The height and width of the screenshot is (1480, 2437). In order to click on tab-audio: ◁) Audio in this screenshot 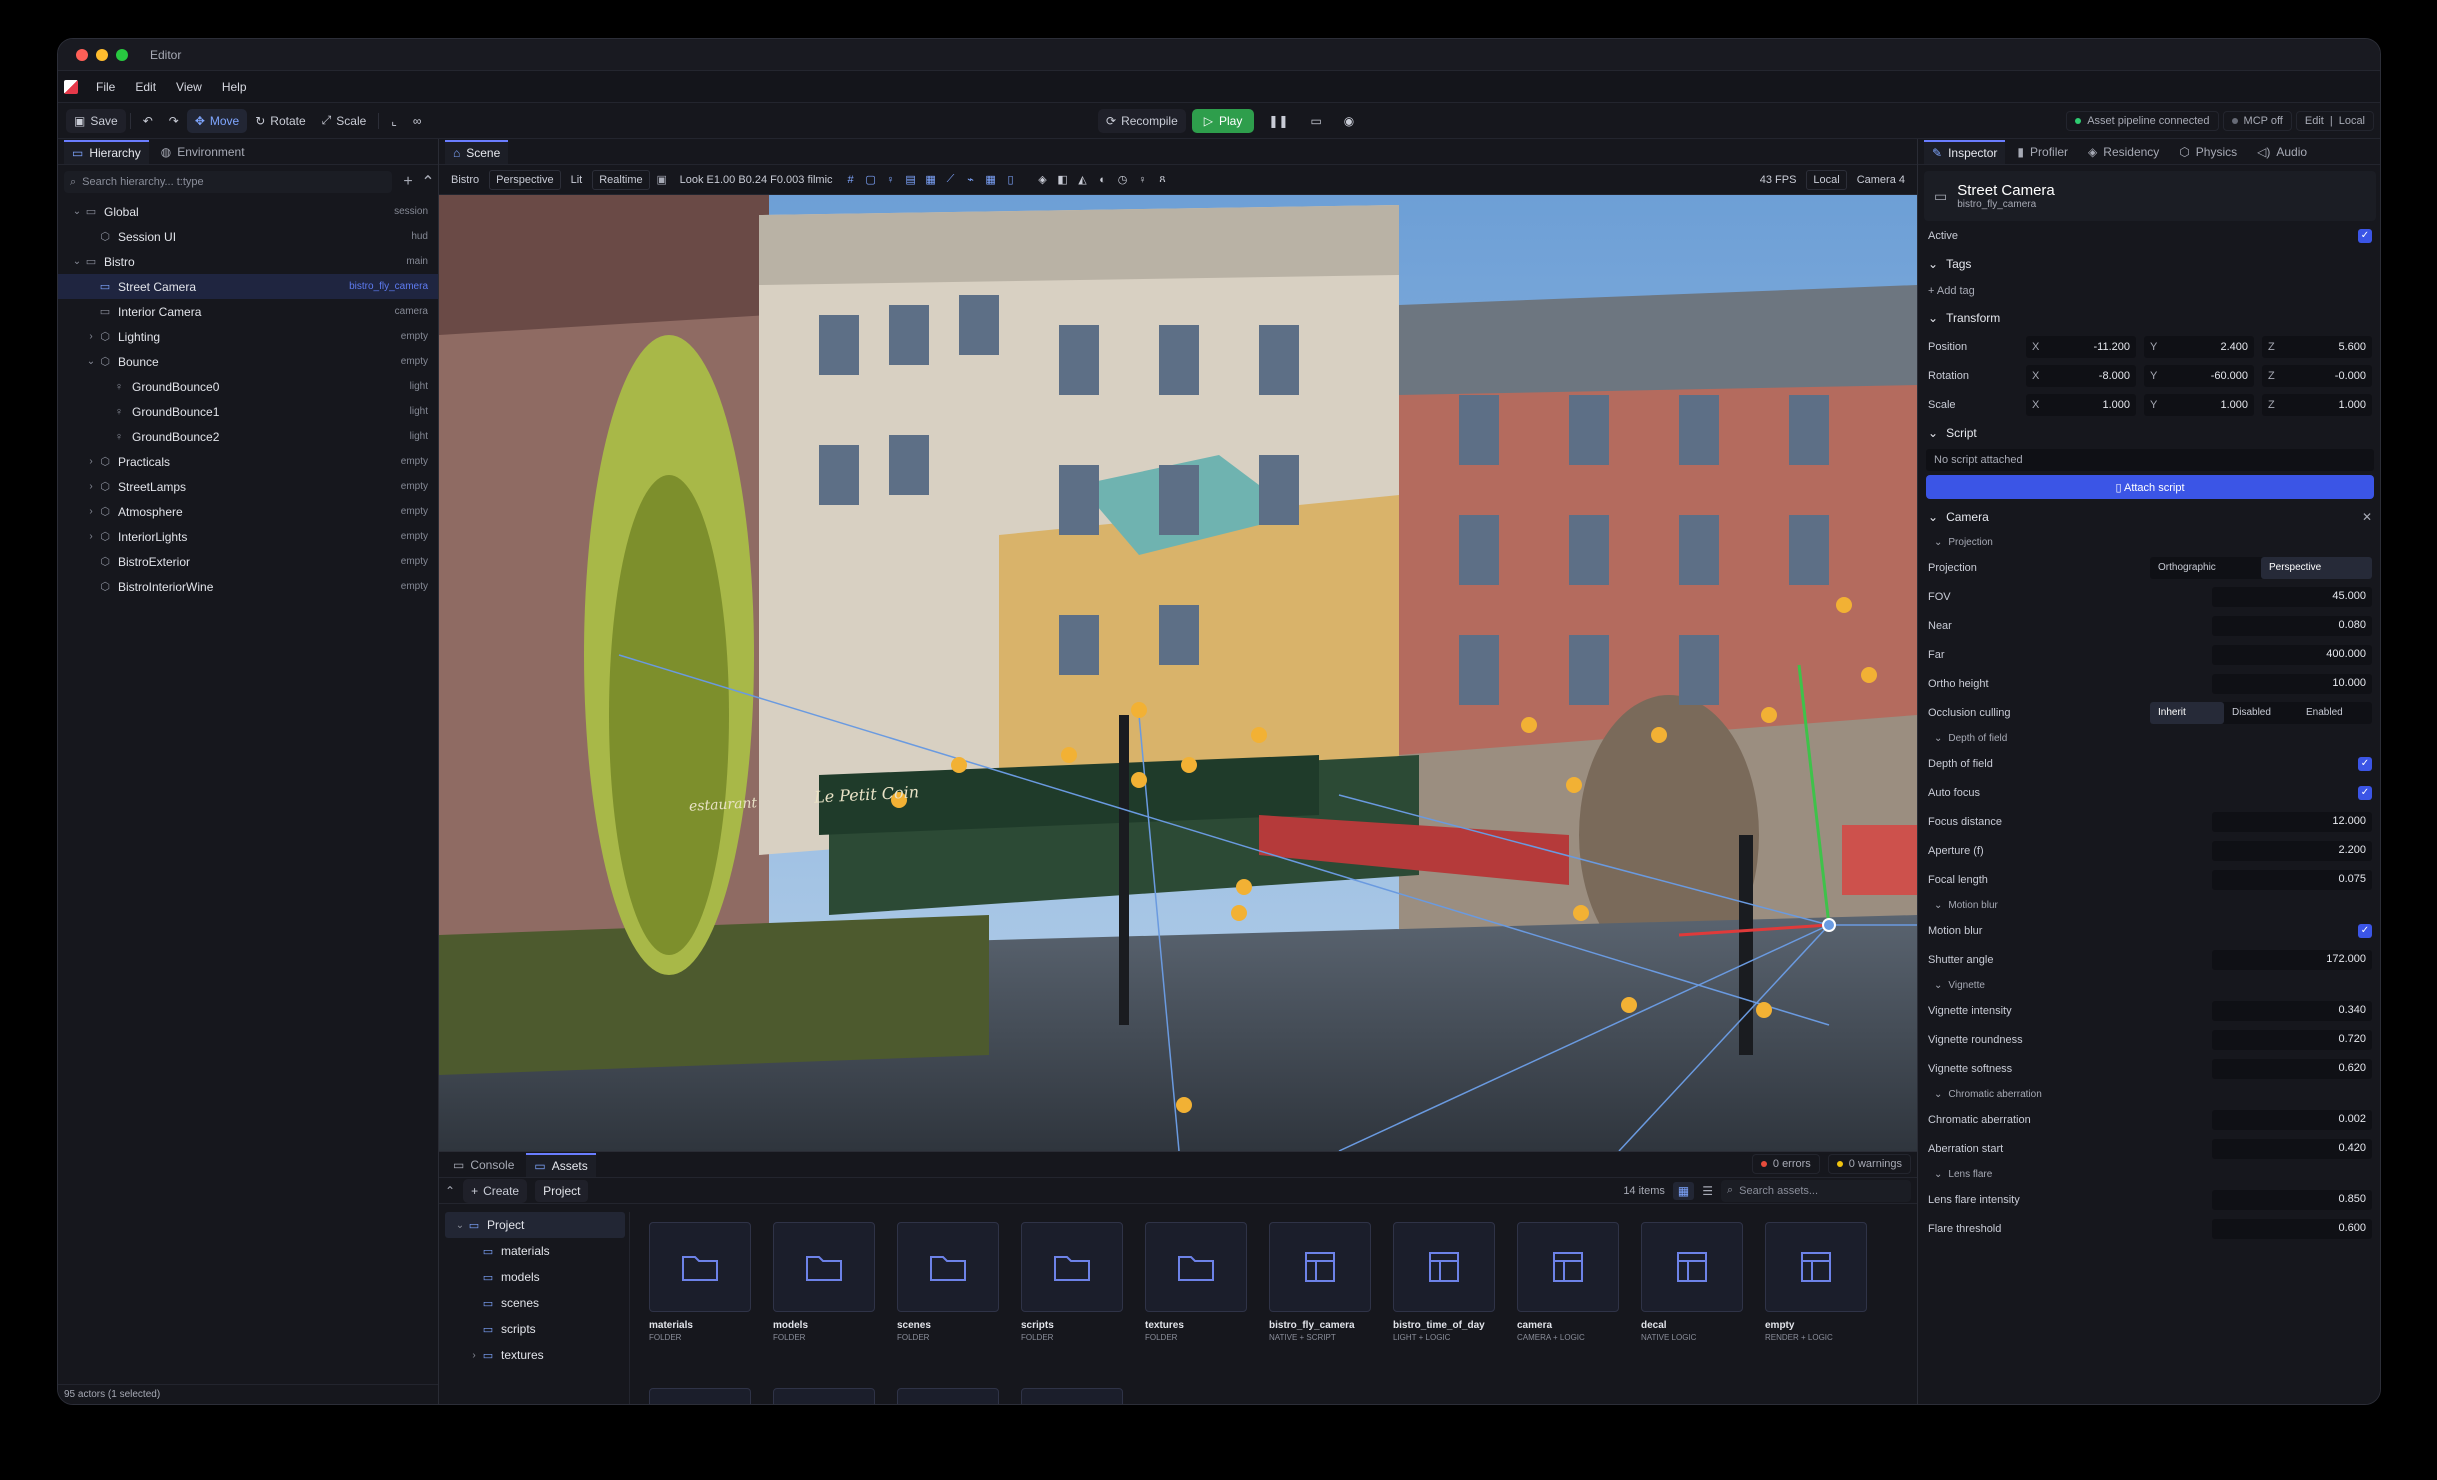, I will do `click(2282, 152)`.